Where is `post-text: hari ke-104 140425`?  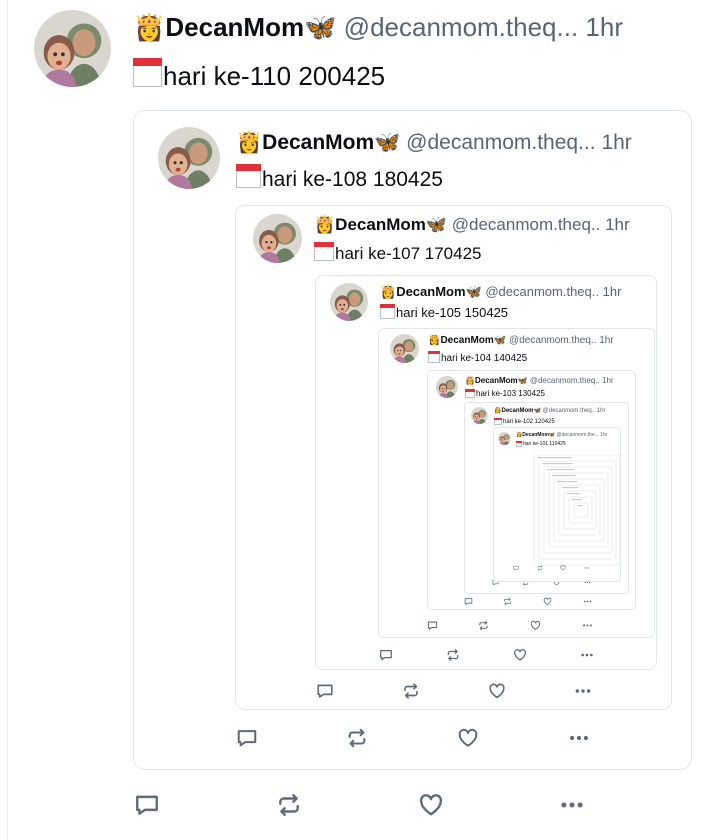 post-text: hari ke-104 140425 is located at coordinates (477, 357).